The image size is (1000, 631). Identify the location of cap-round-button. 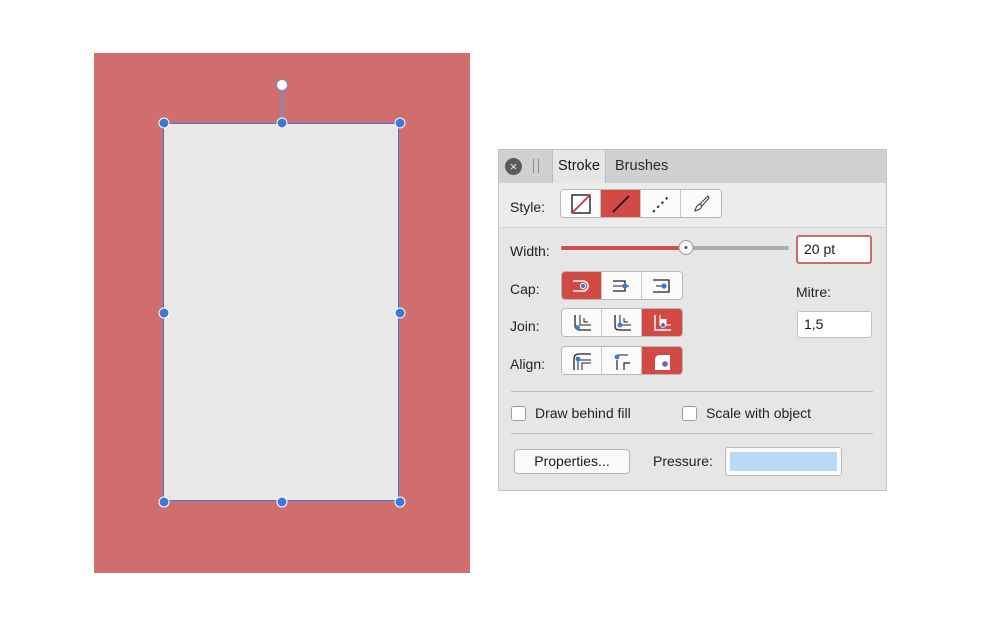
(622, 285).